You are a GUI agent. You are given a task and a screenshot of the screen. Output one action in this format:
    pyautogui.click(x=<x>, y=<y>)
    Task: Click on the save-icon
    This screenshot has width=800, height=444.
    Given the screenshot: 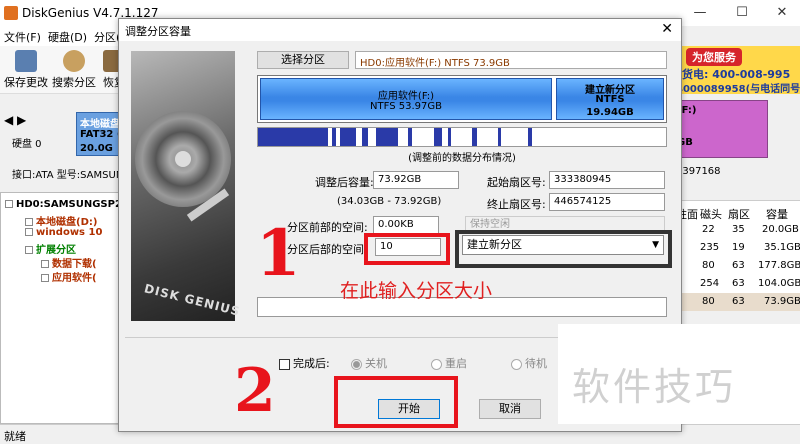 What is the action you would take?
    pyautogui.click(x=26, y=61)
    